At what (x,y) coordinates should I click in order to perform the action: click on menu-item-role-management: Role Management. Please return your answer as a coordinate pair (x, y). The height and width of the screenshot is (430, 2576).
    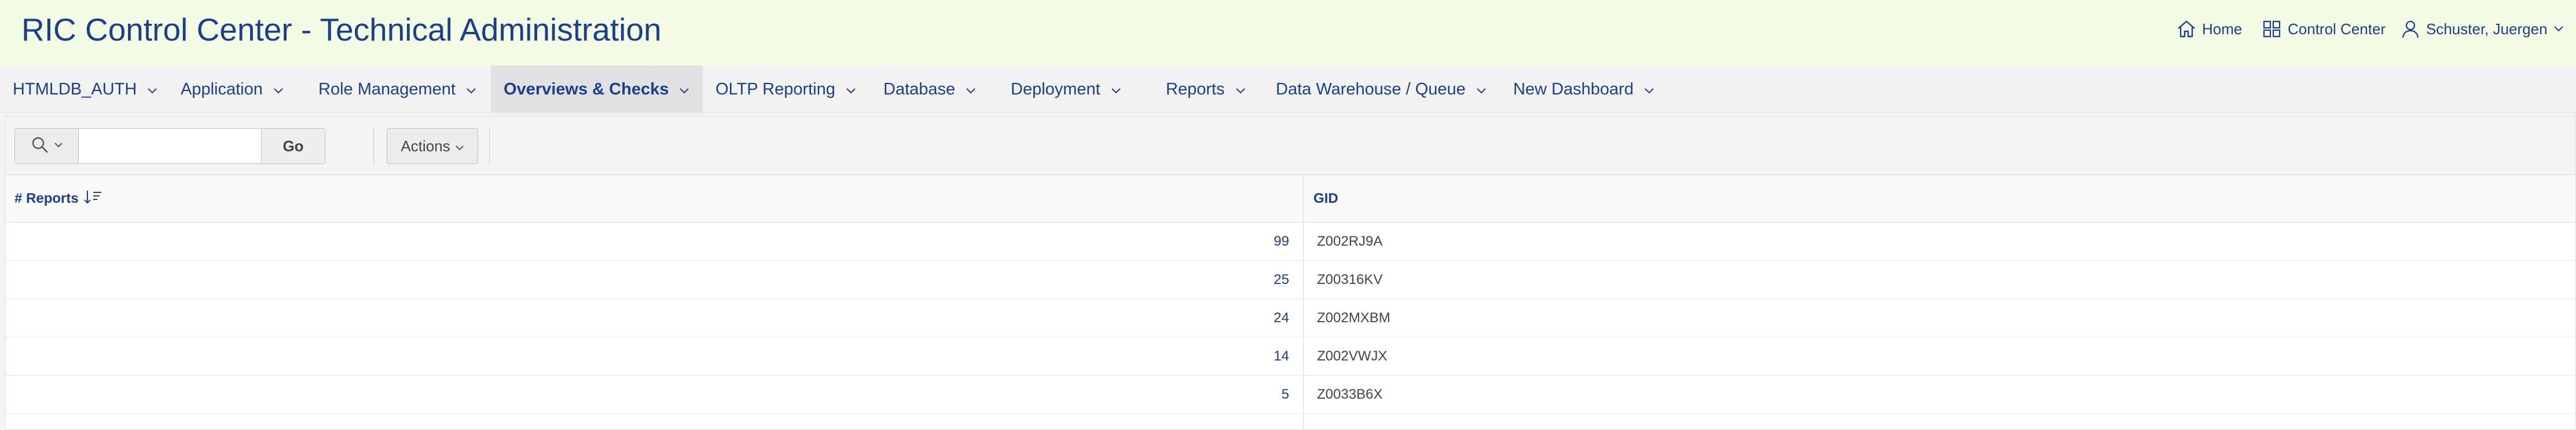
    Looking at the image, I should click on (398, 89).